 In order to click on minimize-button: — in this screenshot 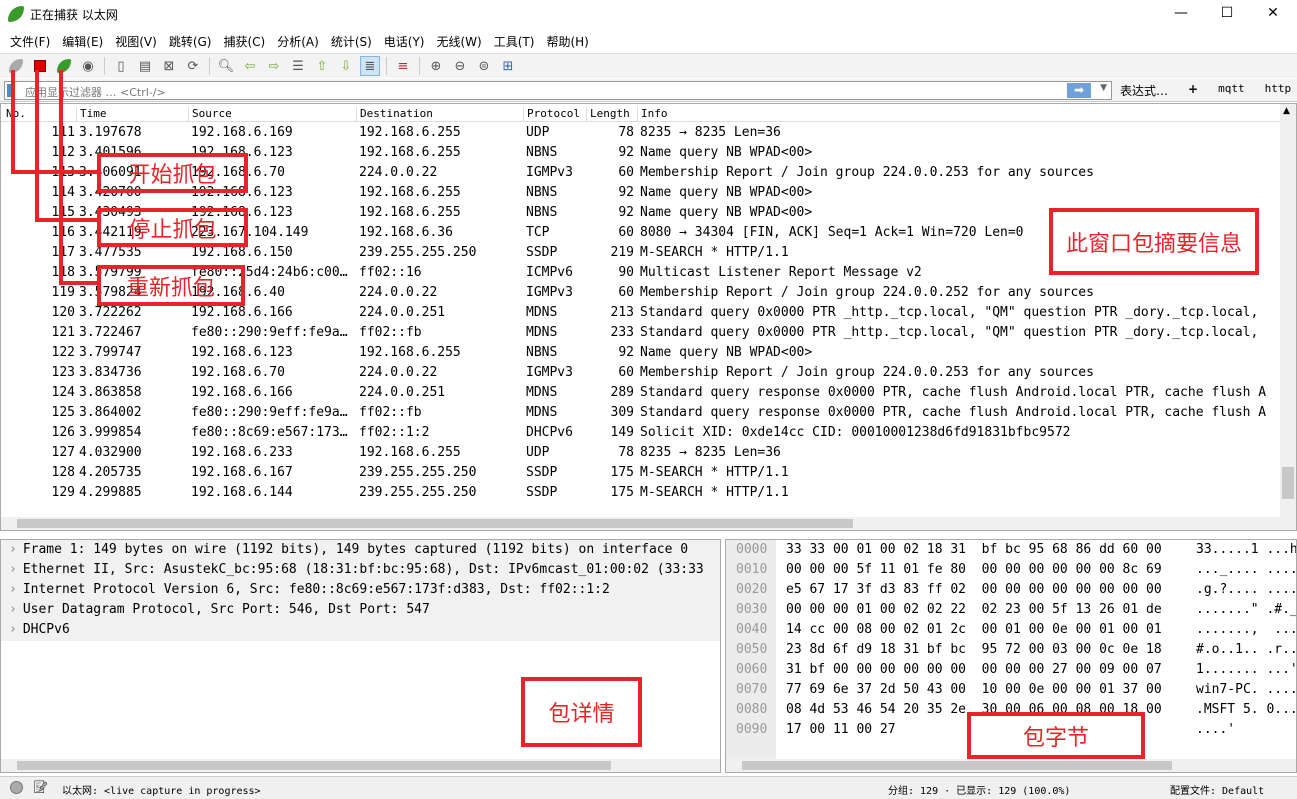, I will do `click(1181, 13)`.